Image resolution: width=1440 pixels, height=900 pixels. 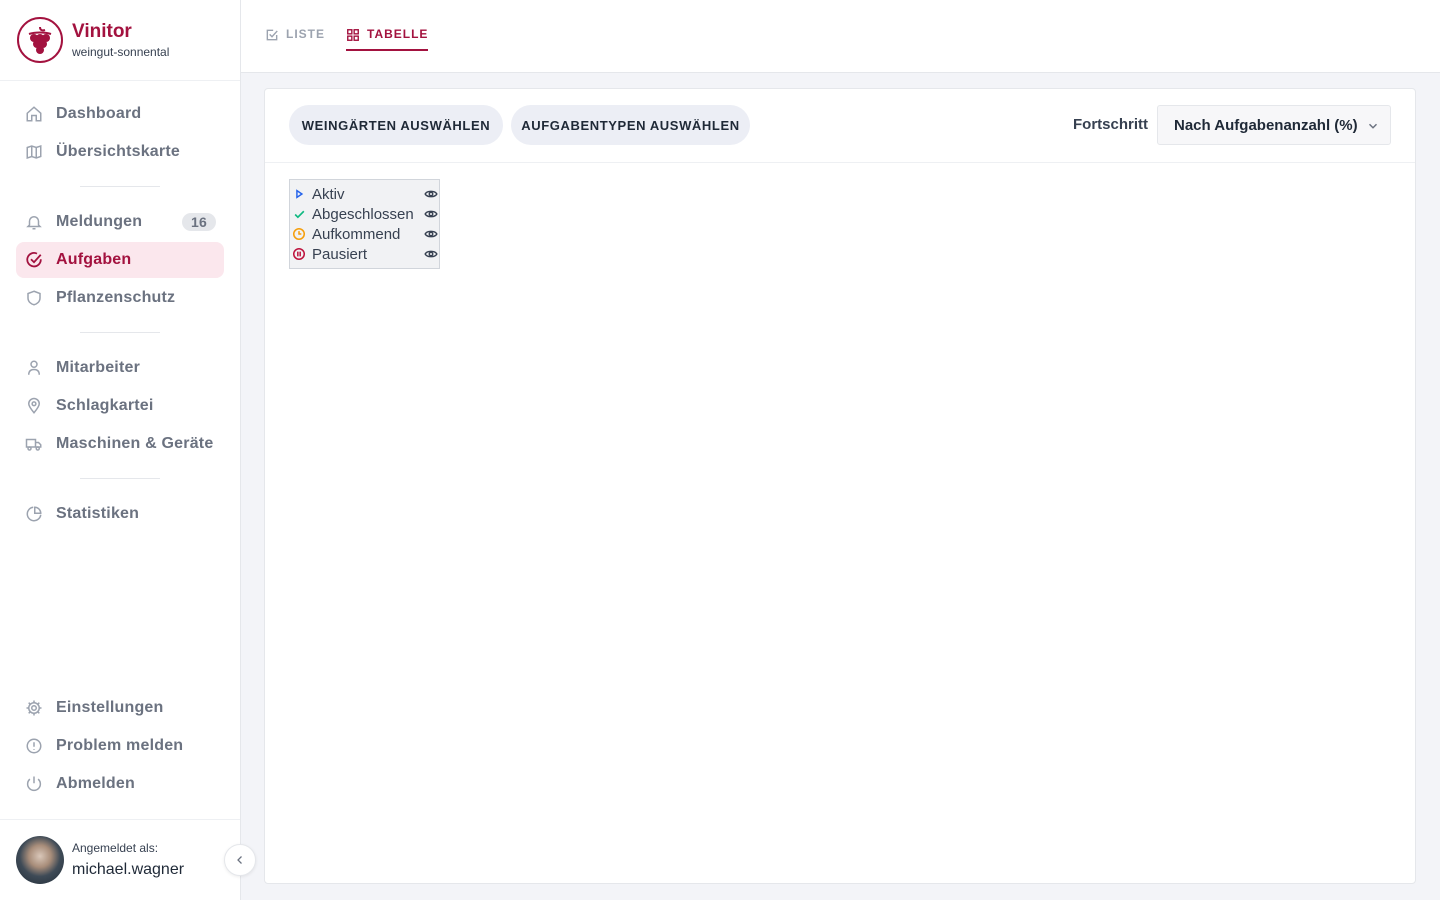 I want to click on checkbox-icon, so click(x=272, y=35).